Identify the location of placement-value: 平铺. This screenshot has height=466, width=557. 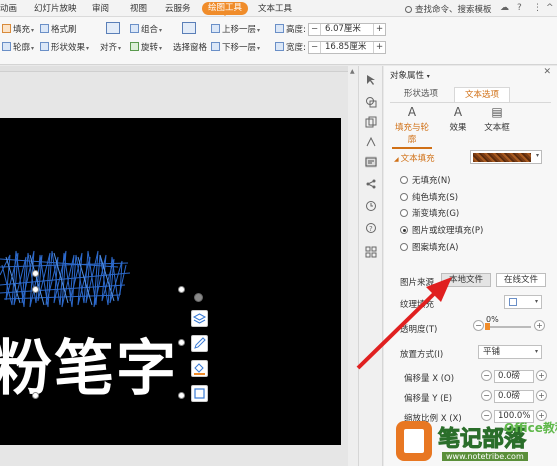
(492, 352).